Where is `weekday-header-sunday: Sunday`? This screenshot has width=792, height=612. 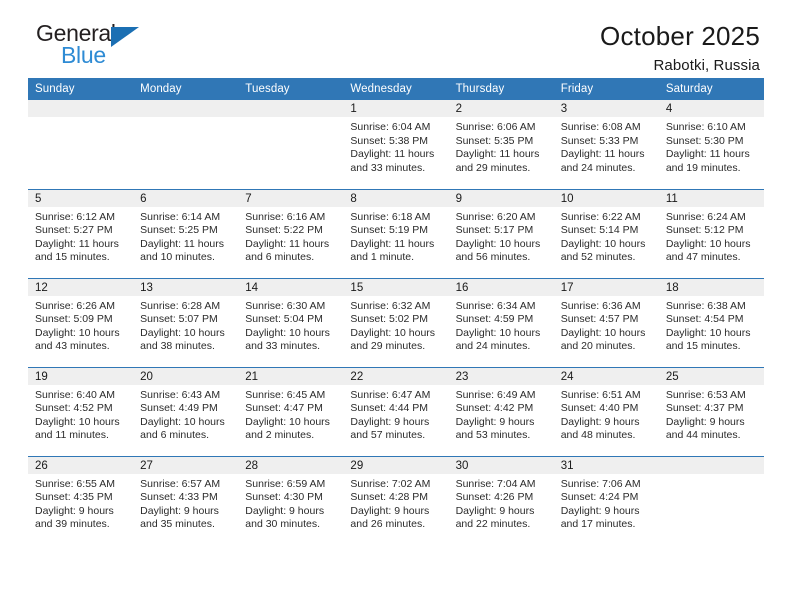 weekday-header-sunday: Sunday is located at coordinates (81, 89).